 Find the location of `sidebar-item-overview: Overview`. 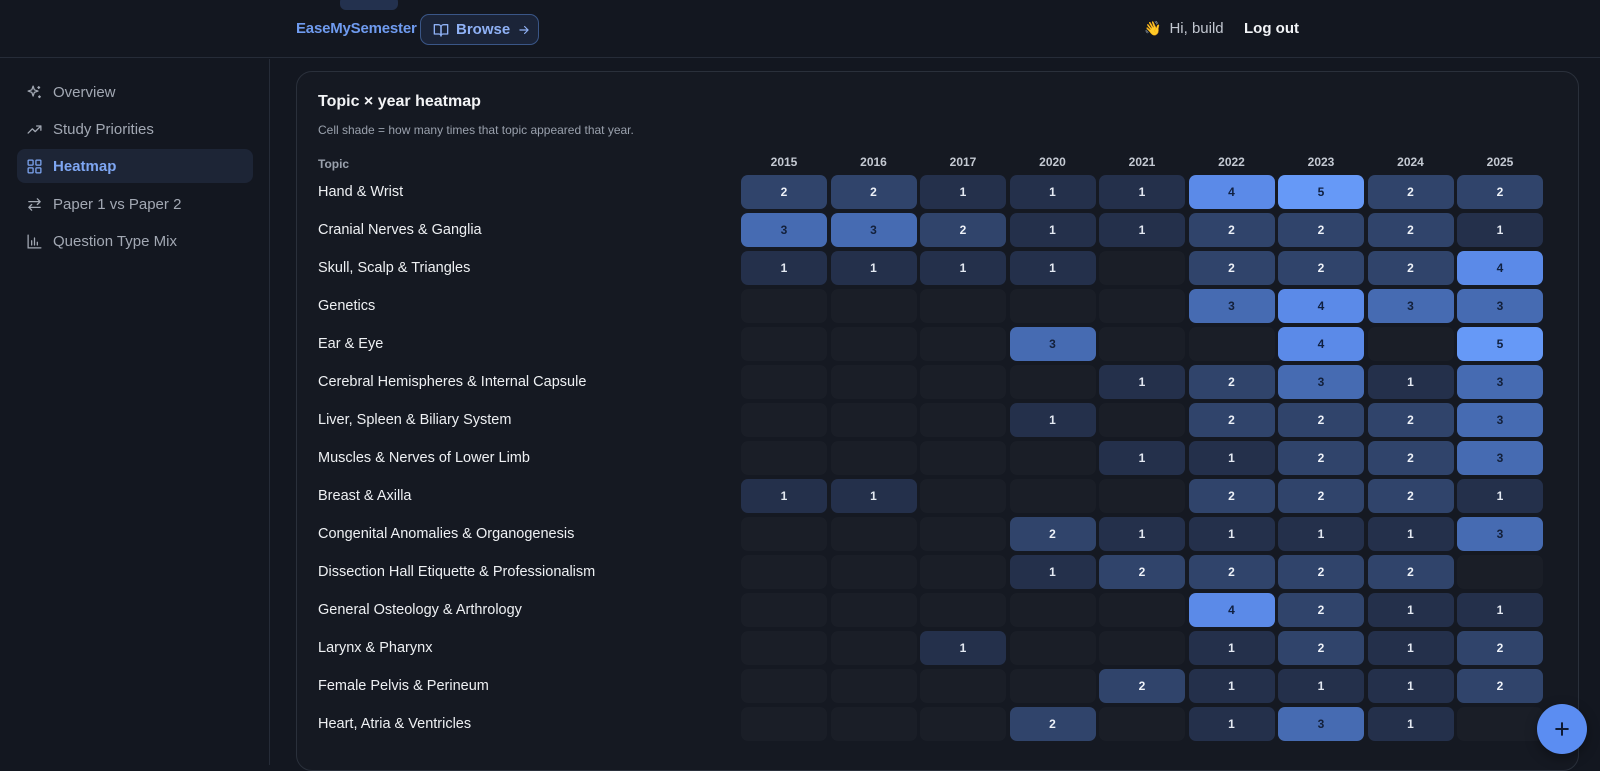

sidebar-item-overview: Overview is located at coordinates (135, 92).